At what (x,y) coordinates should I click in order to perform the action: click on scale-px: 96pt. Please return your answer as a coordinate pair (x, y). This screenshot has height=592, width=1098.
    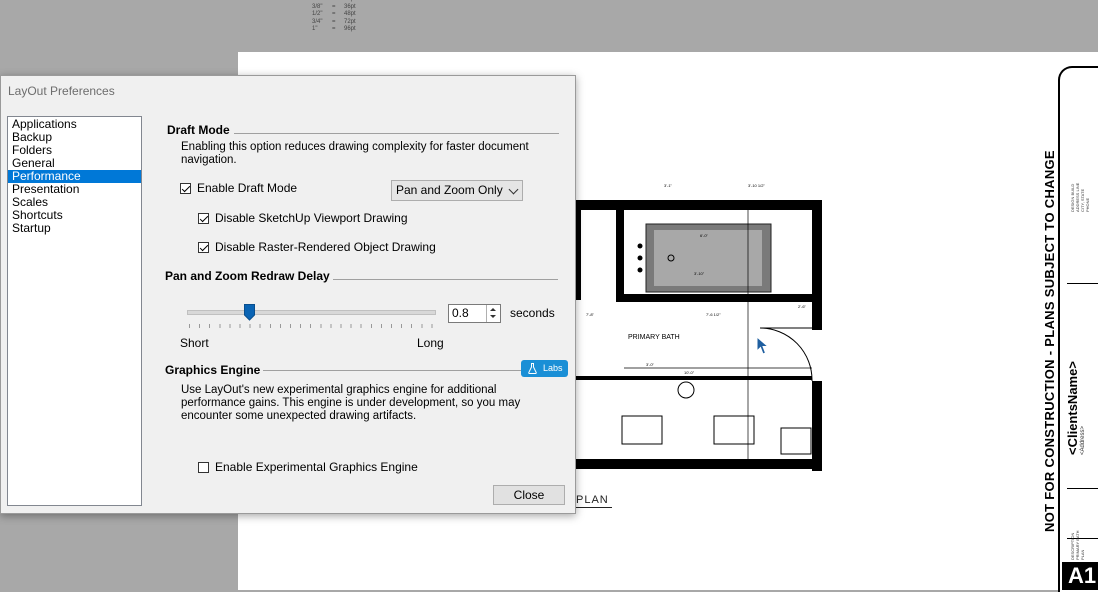
    Looking at the image, I should click on (350, 29).